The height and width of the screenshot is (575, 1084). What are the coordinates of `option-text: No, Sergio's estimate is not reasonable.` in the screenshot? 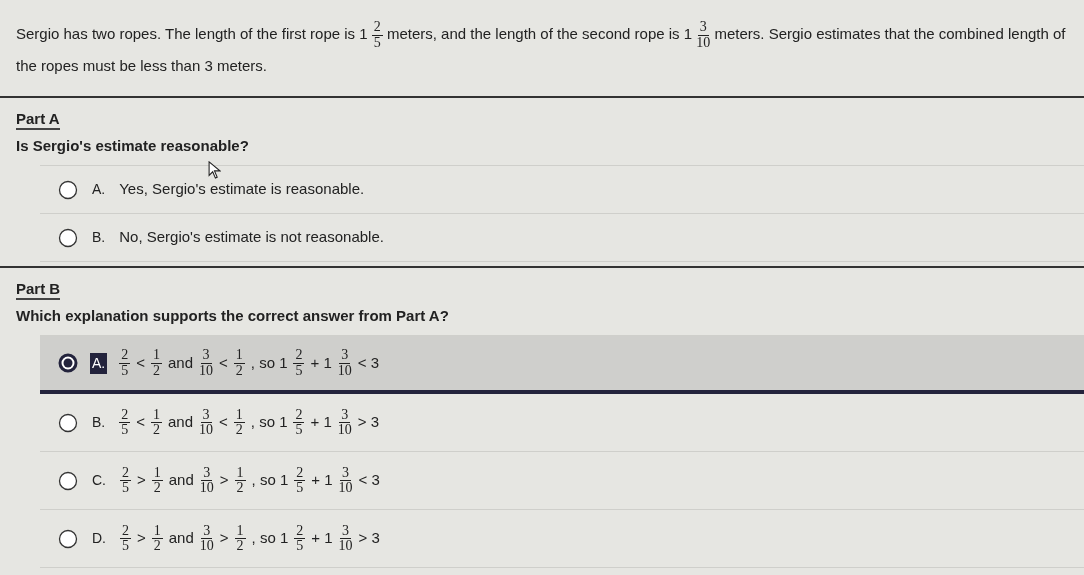 It's located at (251, 237).